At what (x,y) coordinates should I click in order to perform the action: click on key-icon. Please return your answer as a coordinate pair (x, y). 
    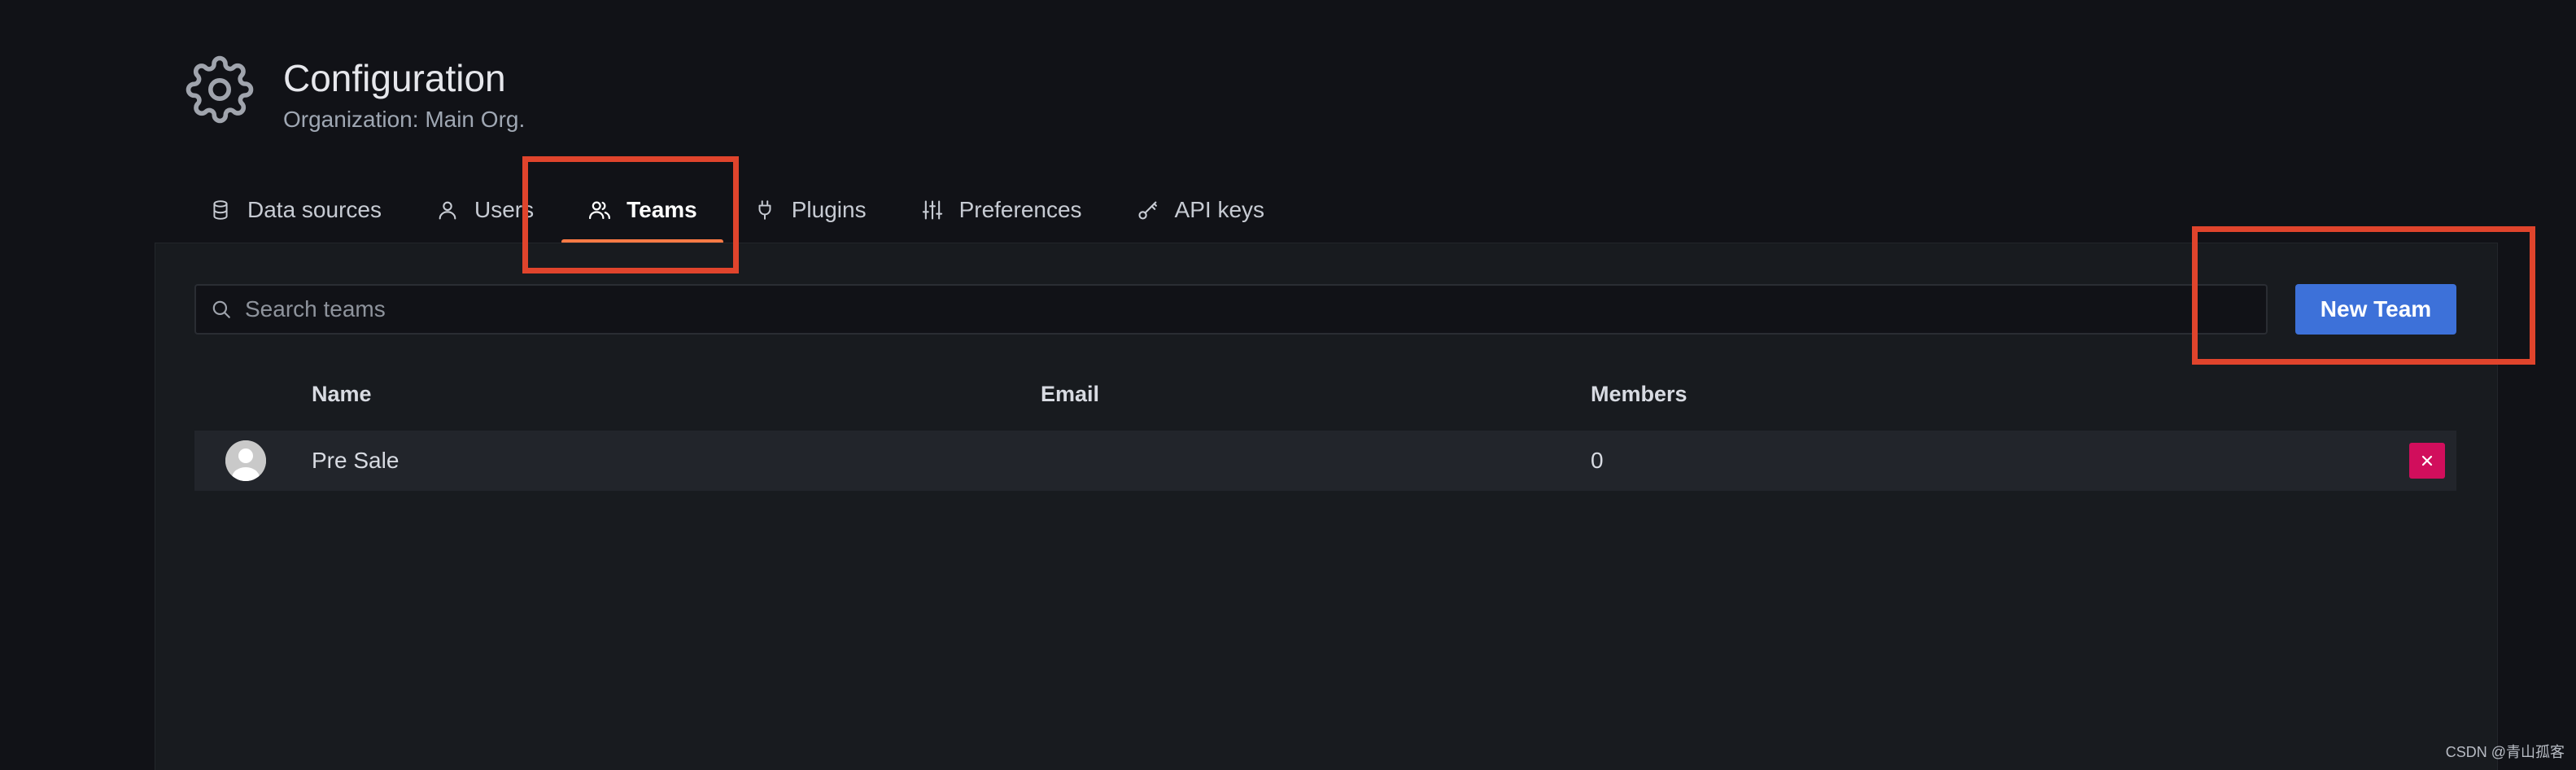
    Looking at the image, I should click on (1148, 210).